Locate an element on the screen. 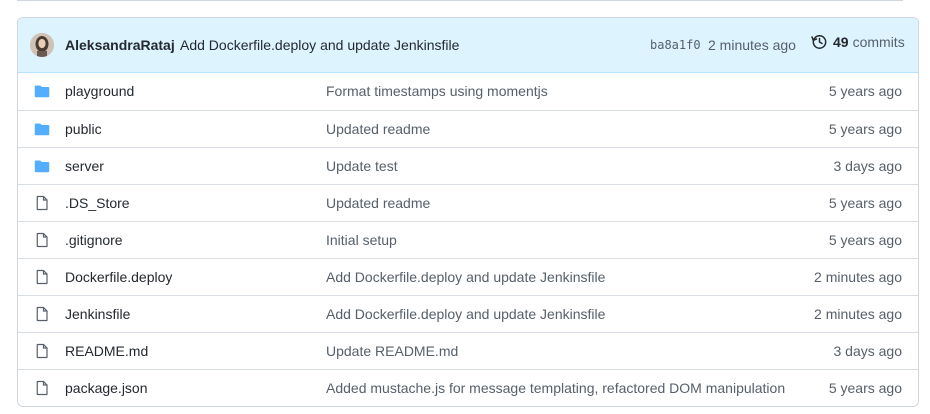 The image size is (930, 414). file-name-link: playground is located at coordinates (99, 91).